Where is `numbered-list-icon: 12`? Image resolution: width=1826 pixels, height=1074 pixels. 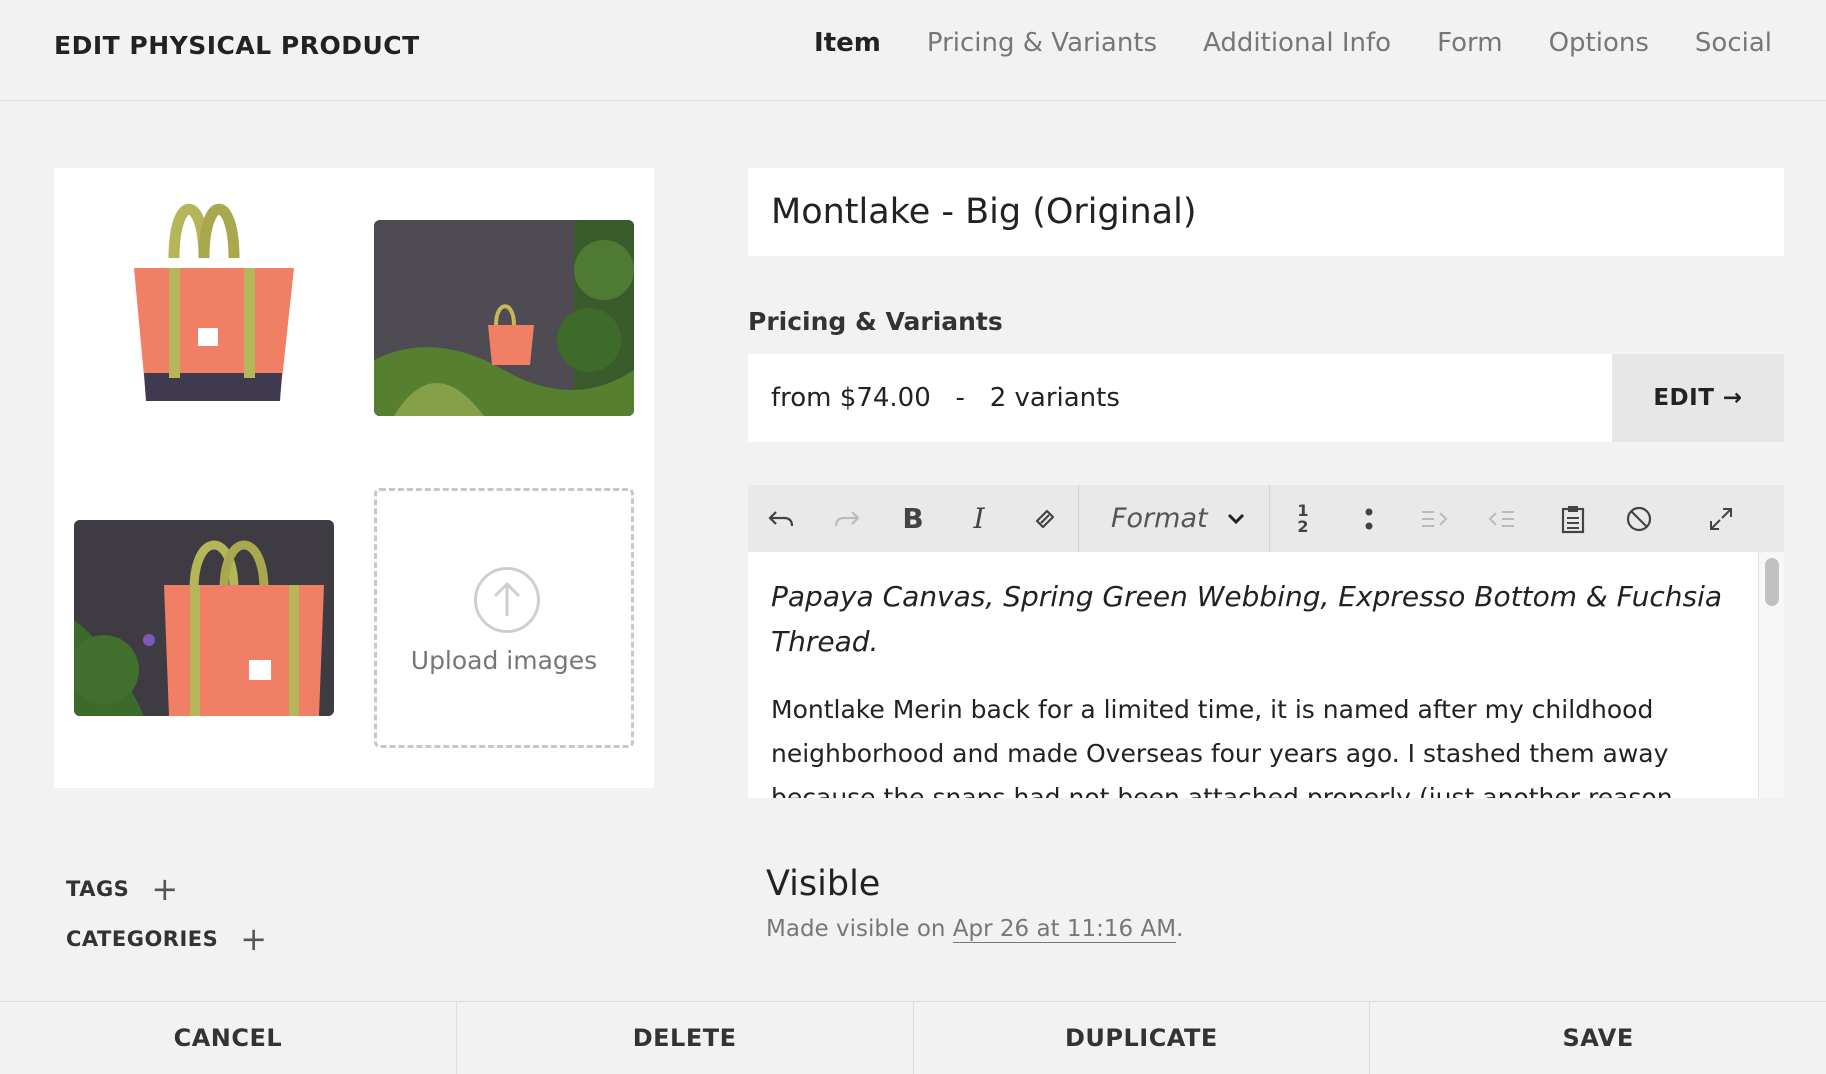 numbered-list-icon: 12 is located at coordinates (1303, 518).